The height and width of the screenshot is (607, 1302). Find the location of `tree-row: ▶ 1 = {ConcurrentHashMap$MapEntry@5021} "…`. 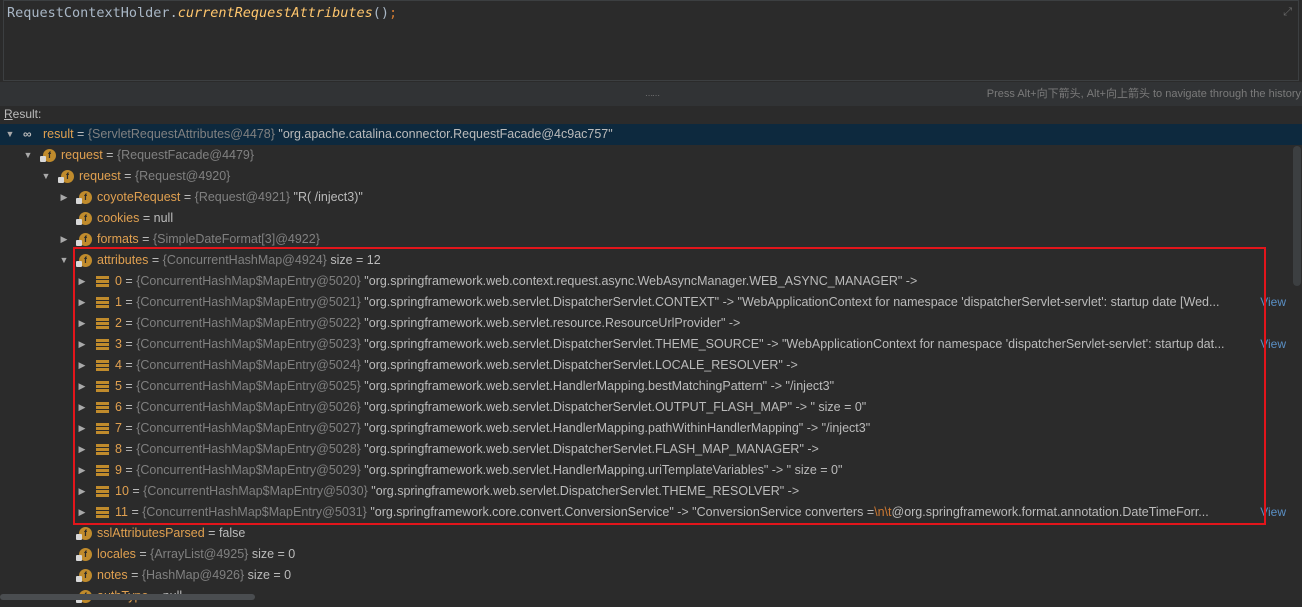

tree-row: ▶ 1 = {ConcurrentHashMap$MapEntry@5021} "… is located at coordinates (645, 302).